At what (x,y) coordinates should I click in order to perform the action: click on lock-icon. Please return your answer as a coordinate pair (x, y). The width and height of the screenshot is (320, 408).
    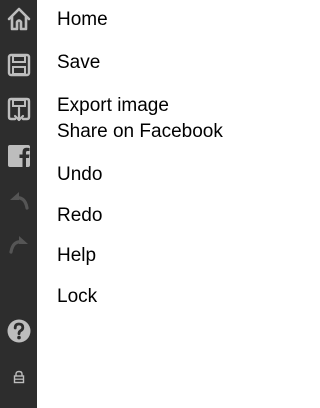
    Looking at the image, I should click on (18, 376).